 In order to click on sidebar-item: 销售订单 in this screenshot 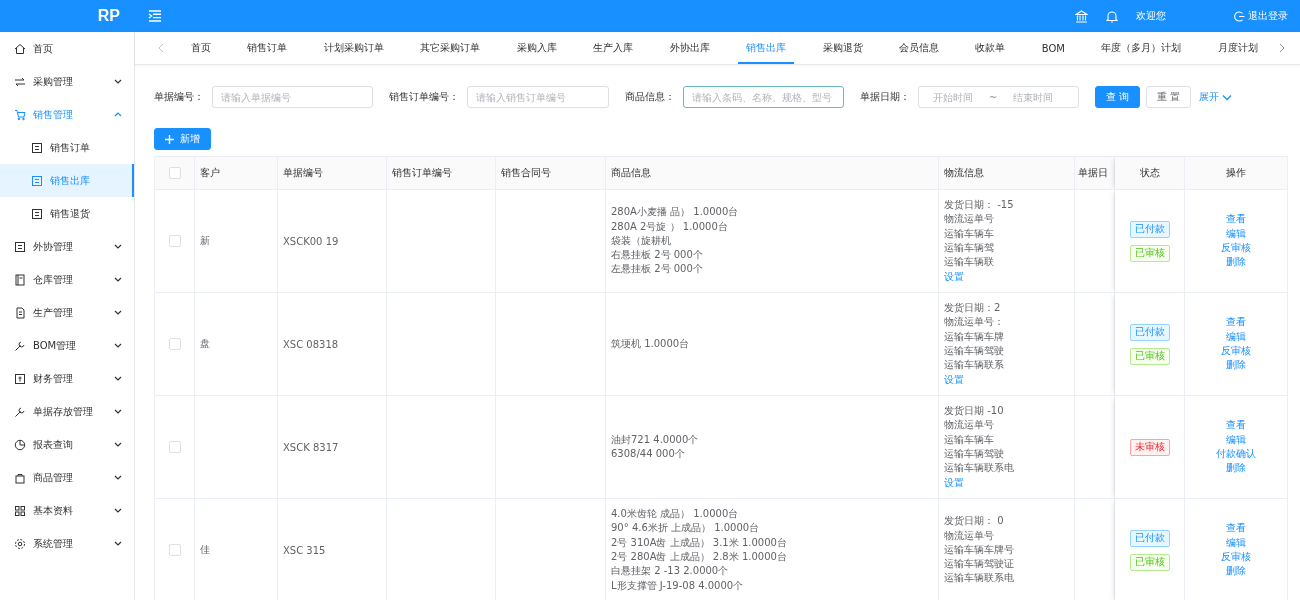, I will do `click(67, 147)`.